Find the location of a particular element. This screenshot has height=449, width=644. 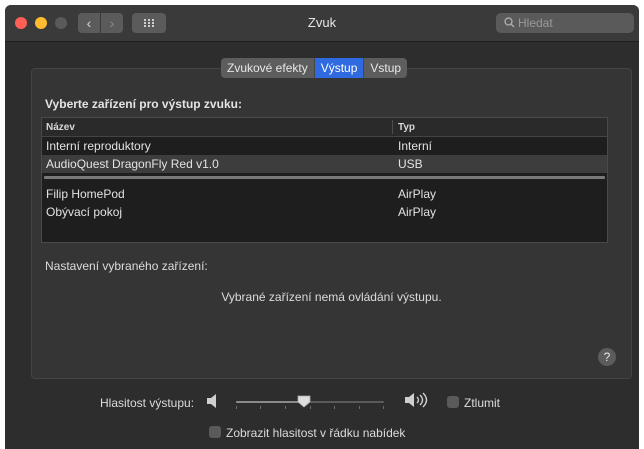

tab-output: Výstup is located at coordinates (339, 68).